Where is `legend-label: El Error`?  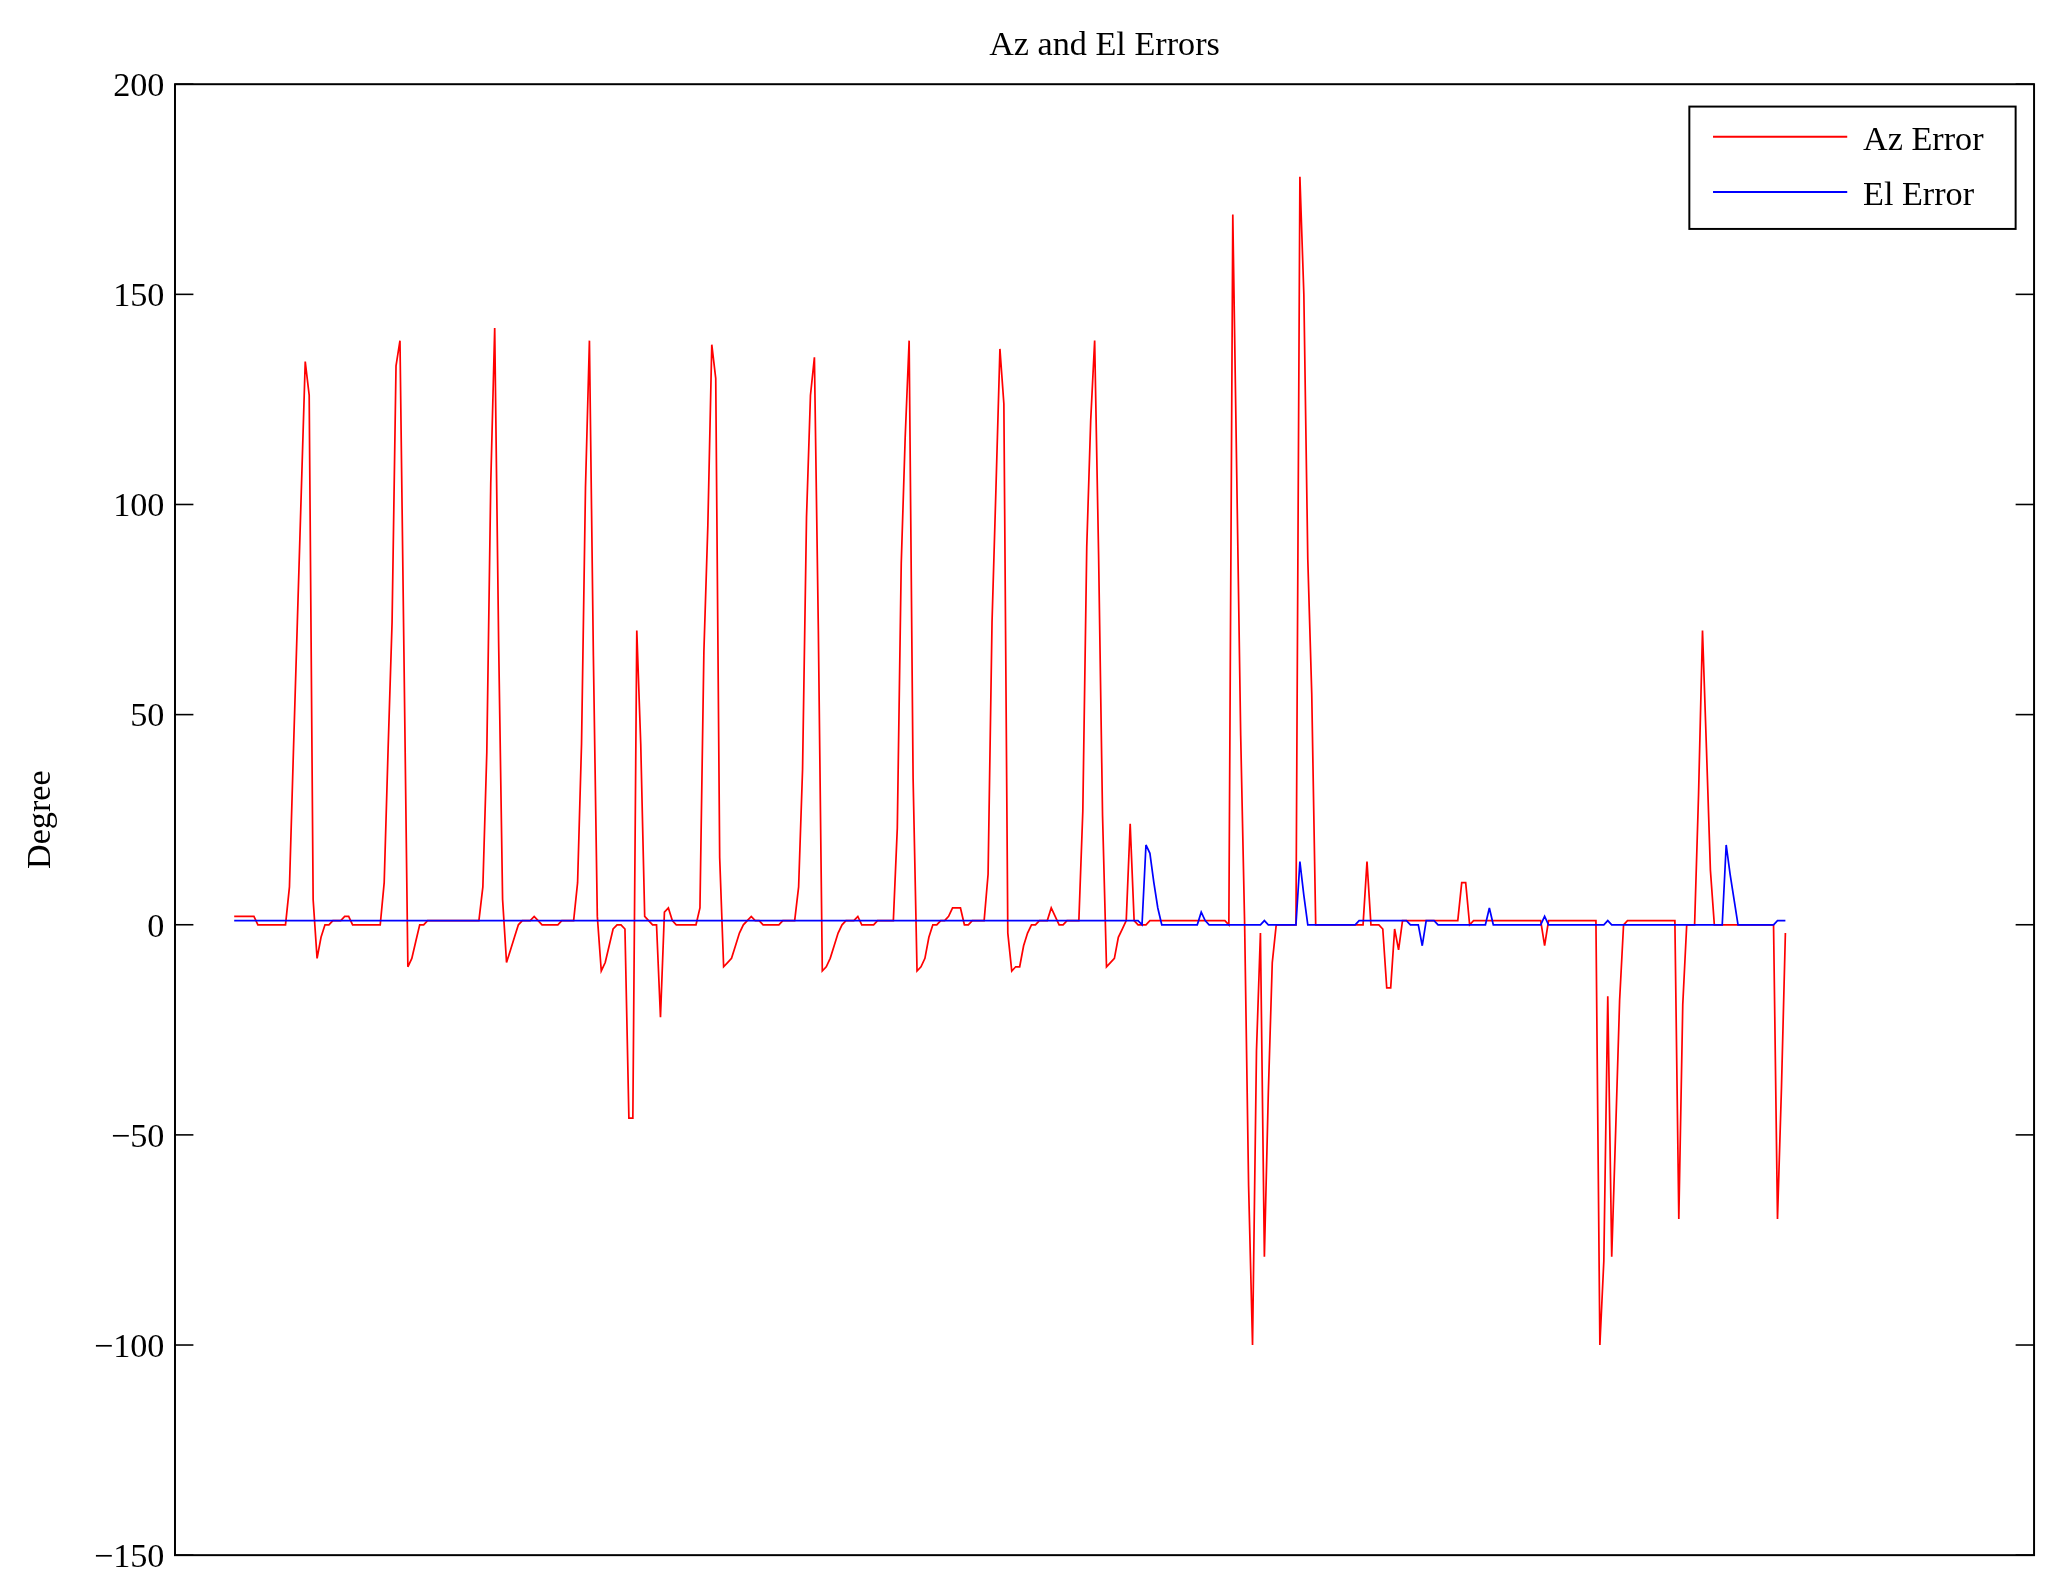 legend-label: El Error is located at coordinates (1919, 194).